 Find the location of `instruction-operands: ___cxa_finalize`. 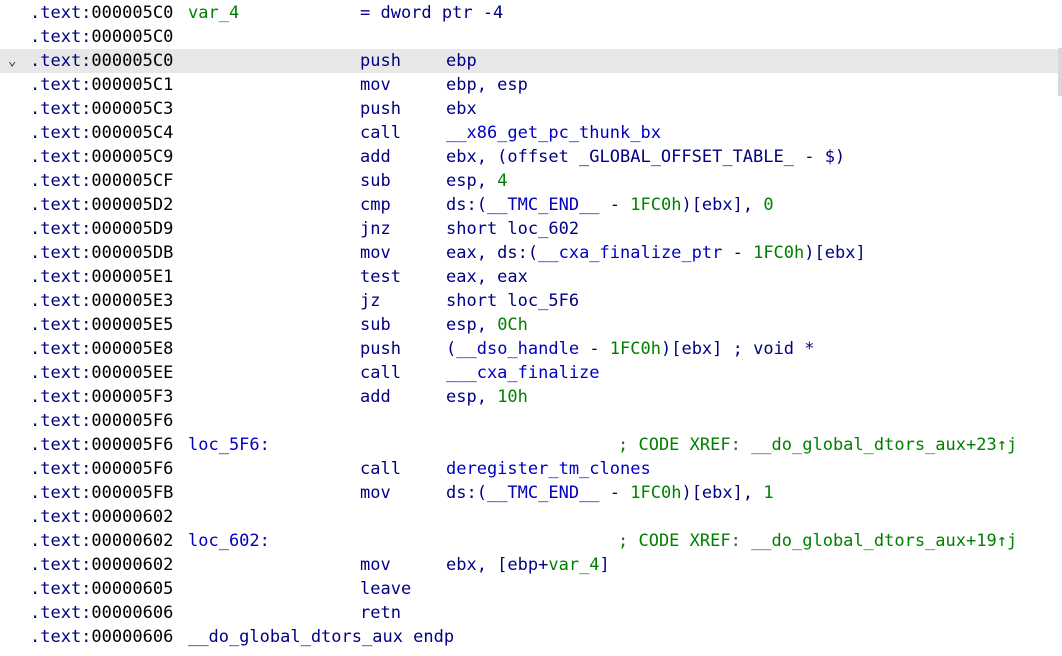

instruction-operands: ___cxa_finalize is located at coordinates (523, 373).